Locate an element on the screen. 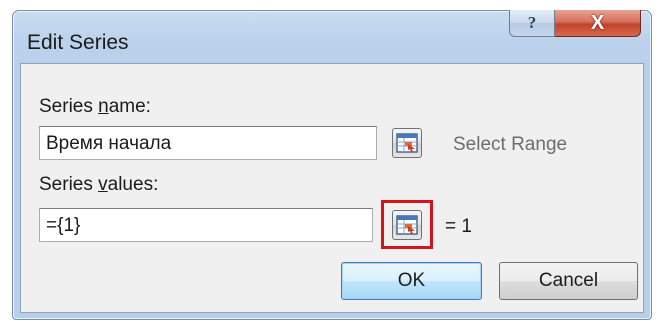 The image size is (659, 327). help-button: ? is located at coordinates (532, 23).